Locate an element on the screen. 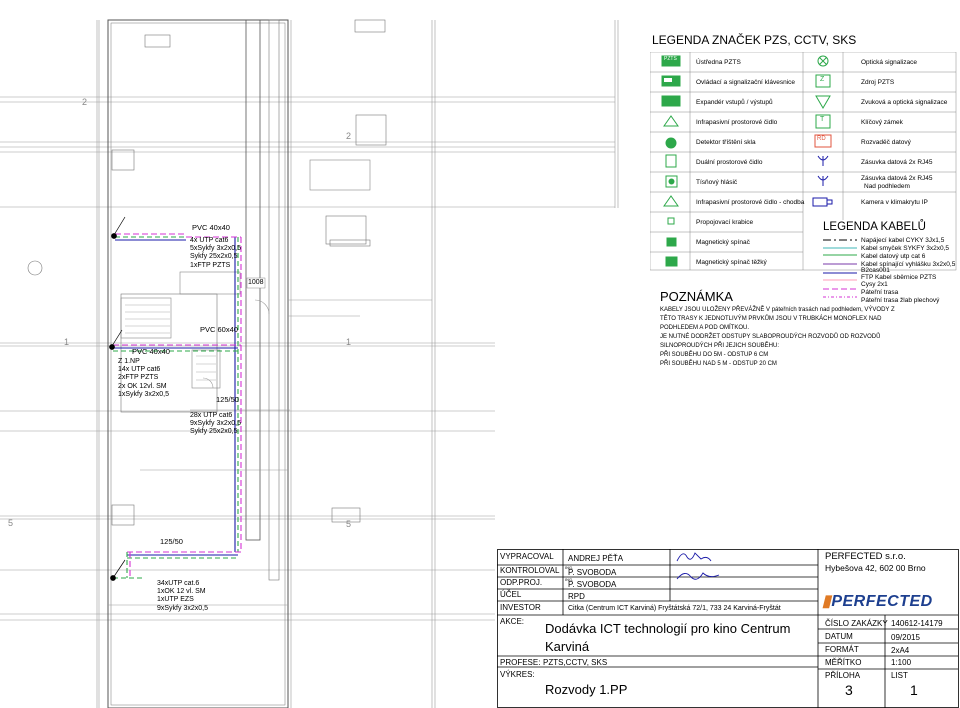 This screenshot has width=960, height=708. legend-device-label: Infrapasivní prostorové čidlo - chodba is located at coordinates (750, 202).